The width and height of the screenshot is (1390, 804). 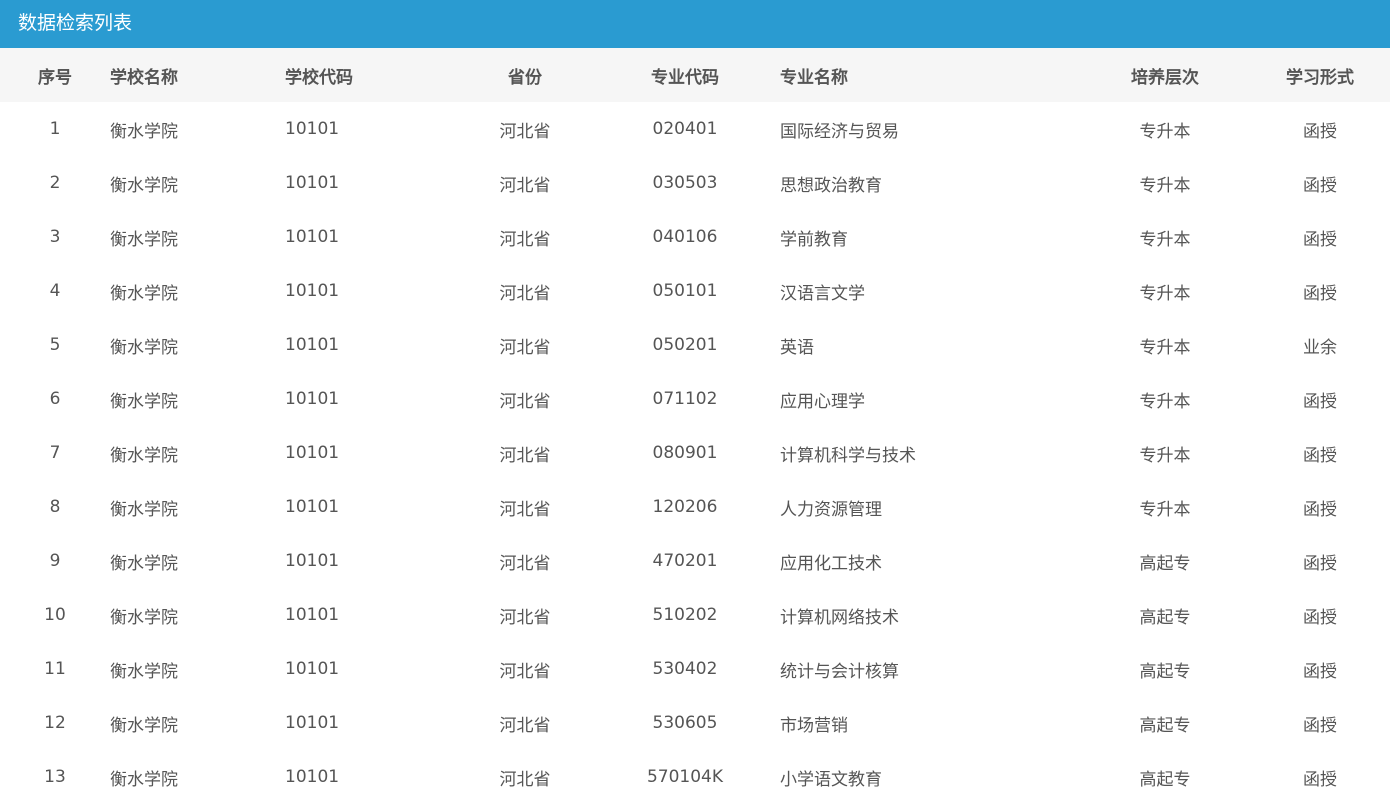 I want to click on table-row: 3 衡水学院 10101 河北省 040106 学前教育 专升本 函授, so click(x=695, y=237).